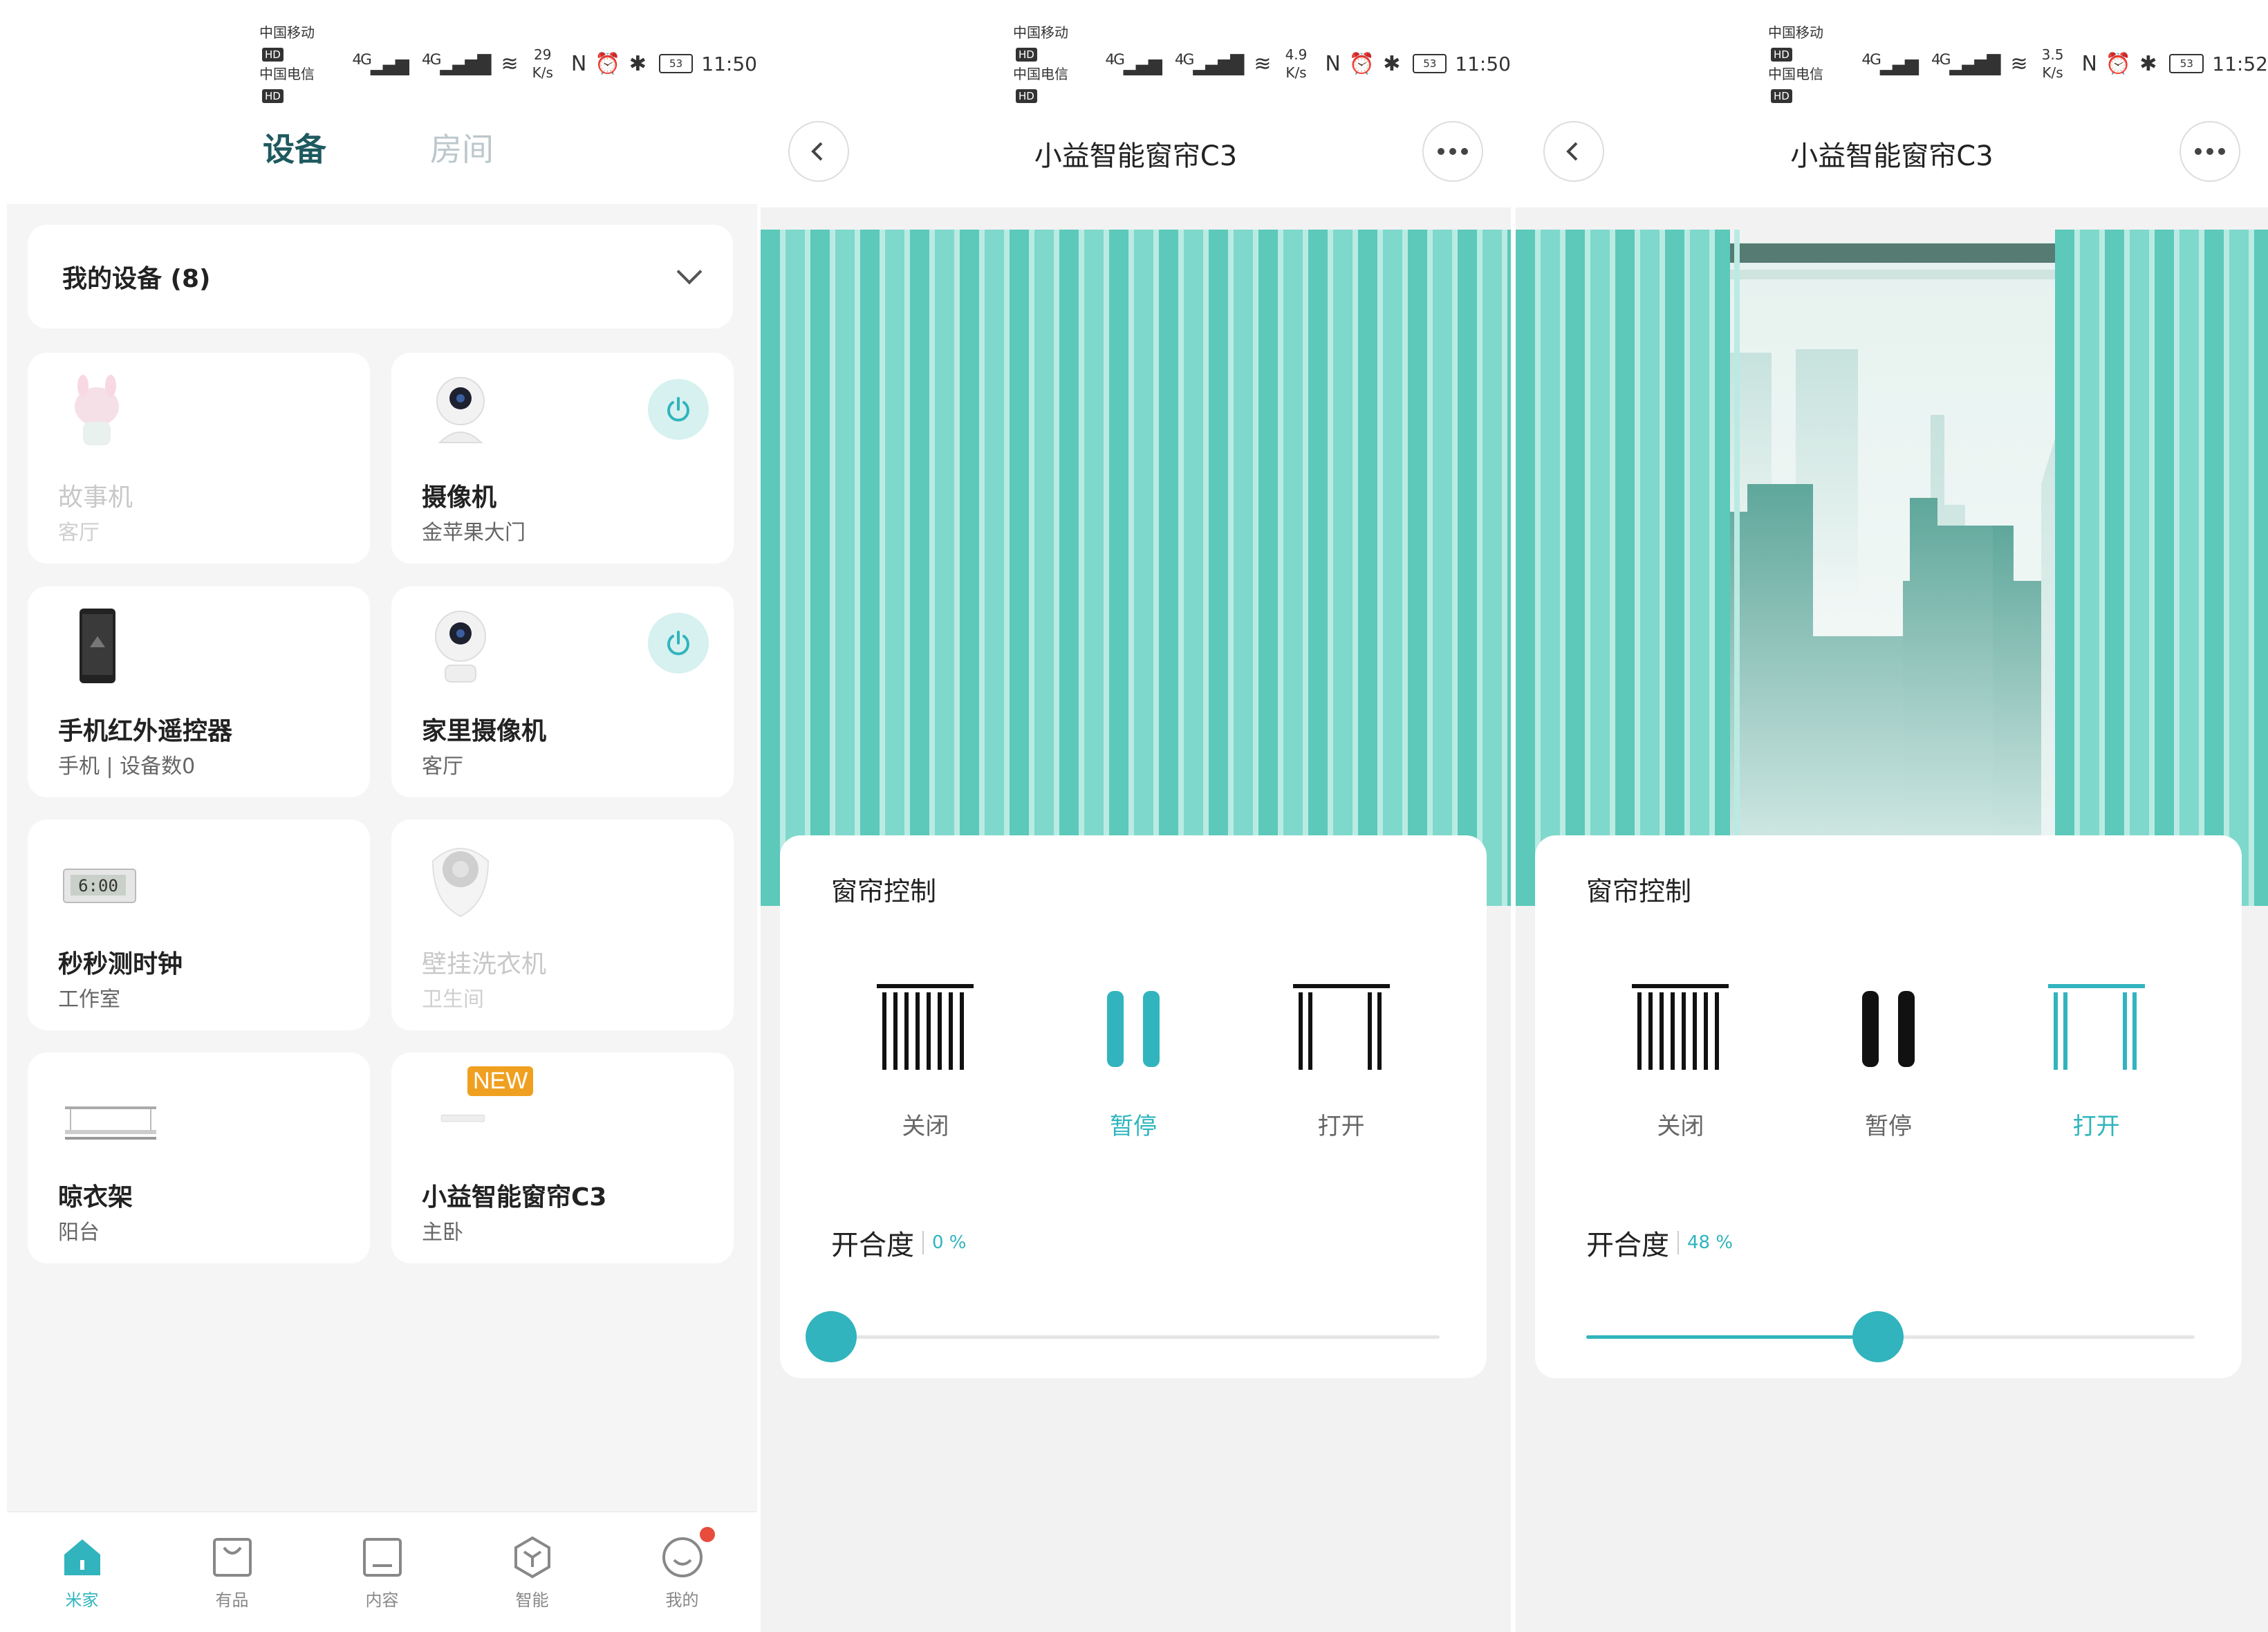  I want to click on bluetooth-icon: ✱, so click(638, 63).